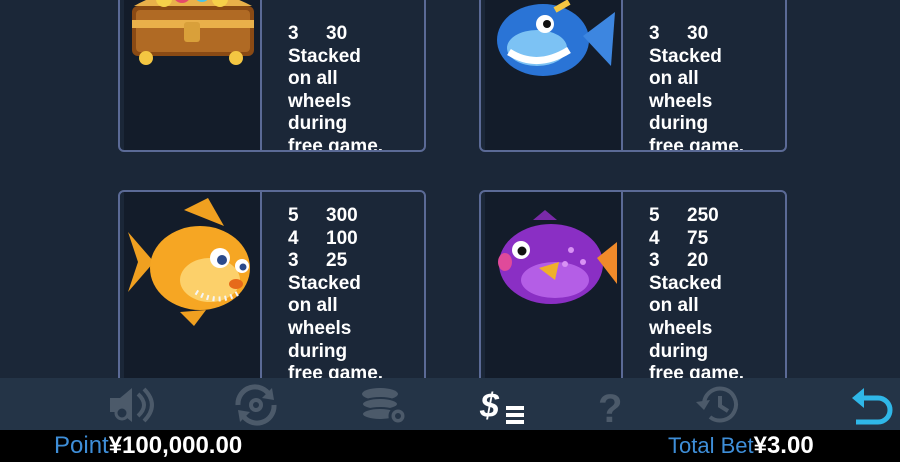 The image size is (900, 462). What do you see at coordinates (256, 405) in the screenshot?
I see `autoplay-icon` at bounding box center [256, 405].